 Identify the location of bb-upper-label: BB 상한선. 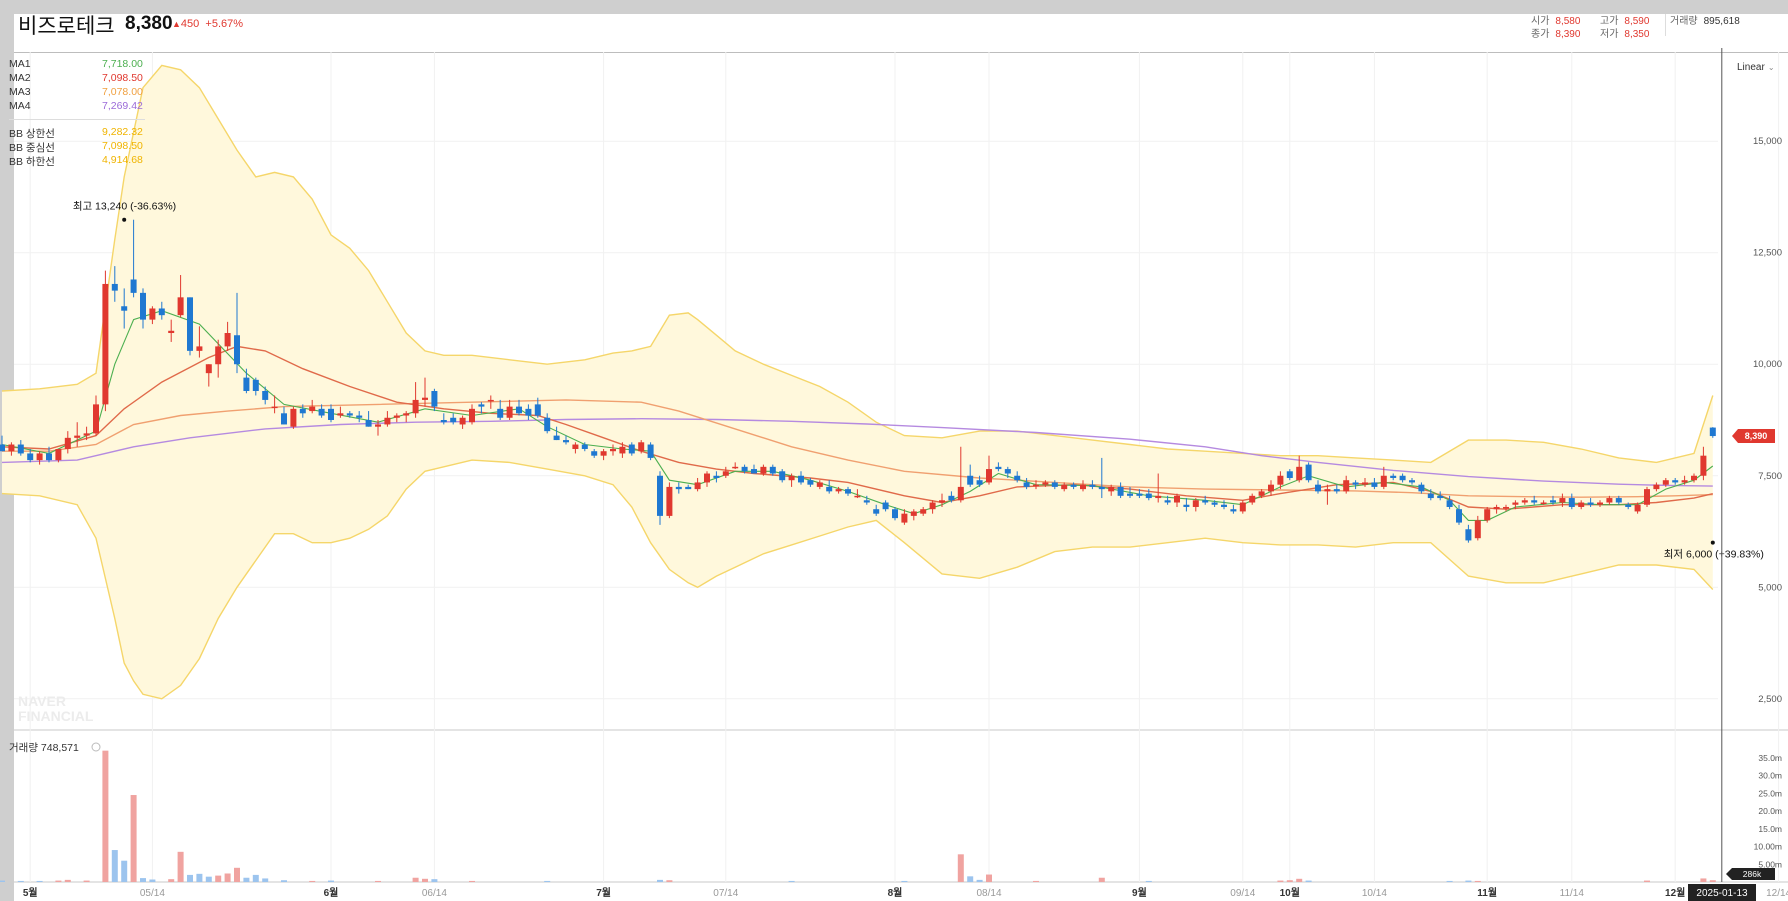
(32, 134).